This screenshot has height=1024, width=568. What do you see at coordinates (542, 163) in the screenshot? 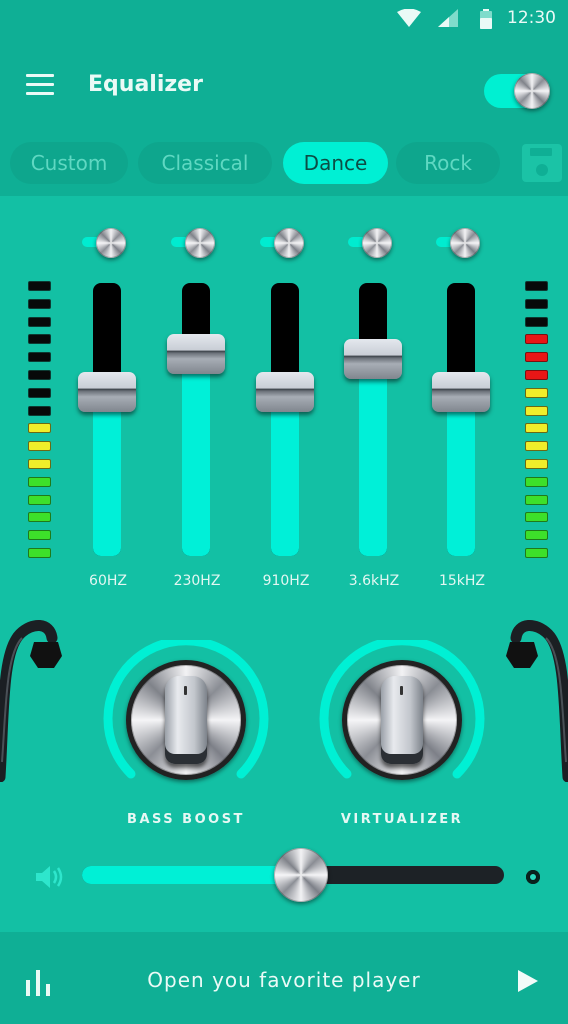
I see `save-preset-icon` at bounding box center [542, 163].